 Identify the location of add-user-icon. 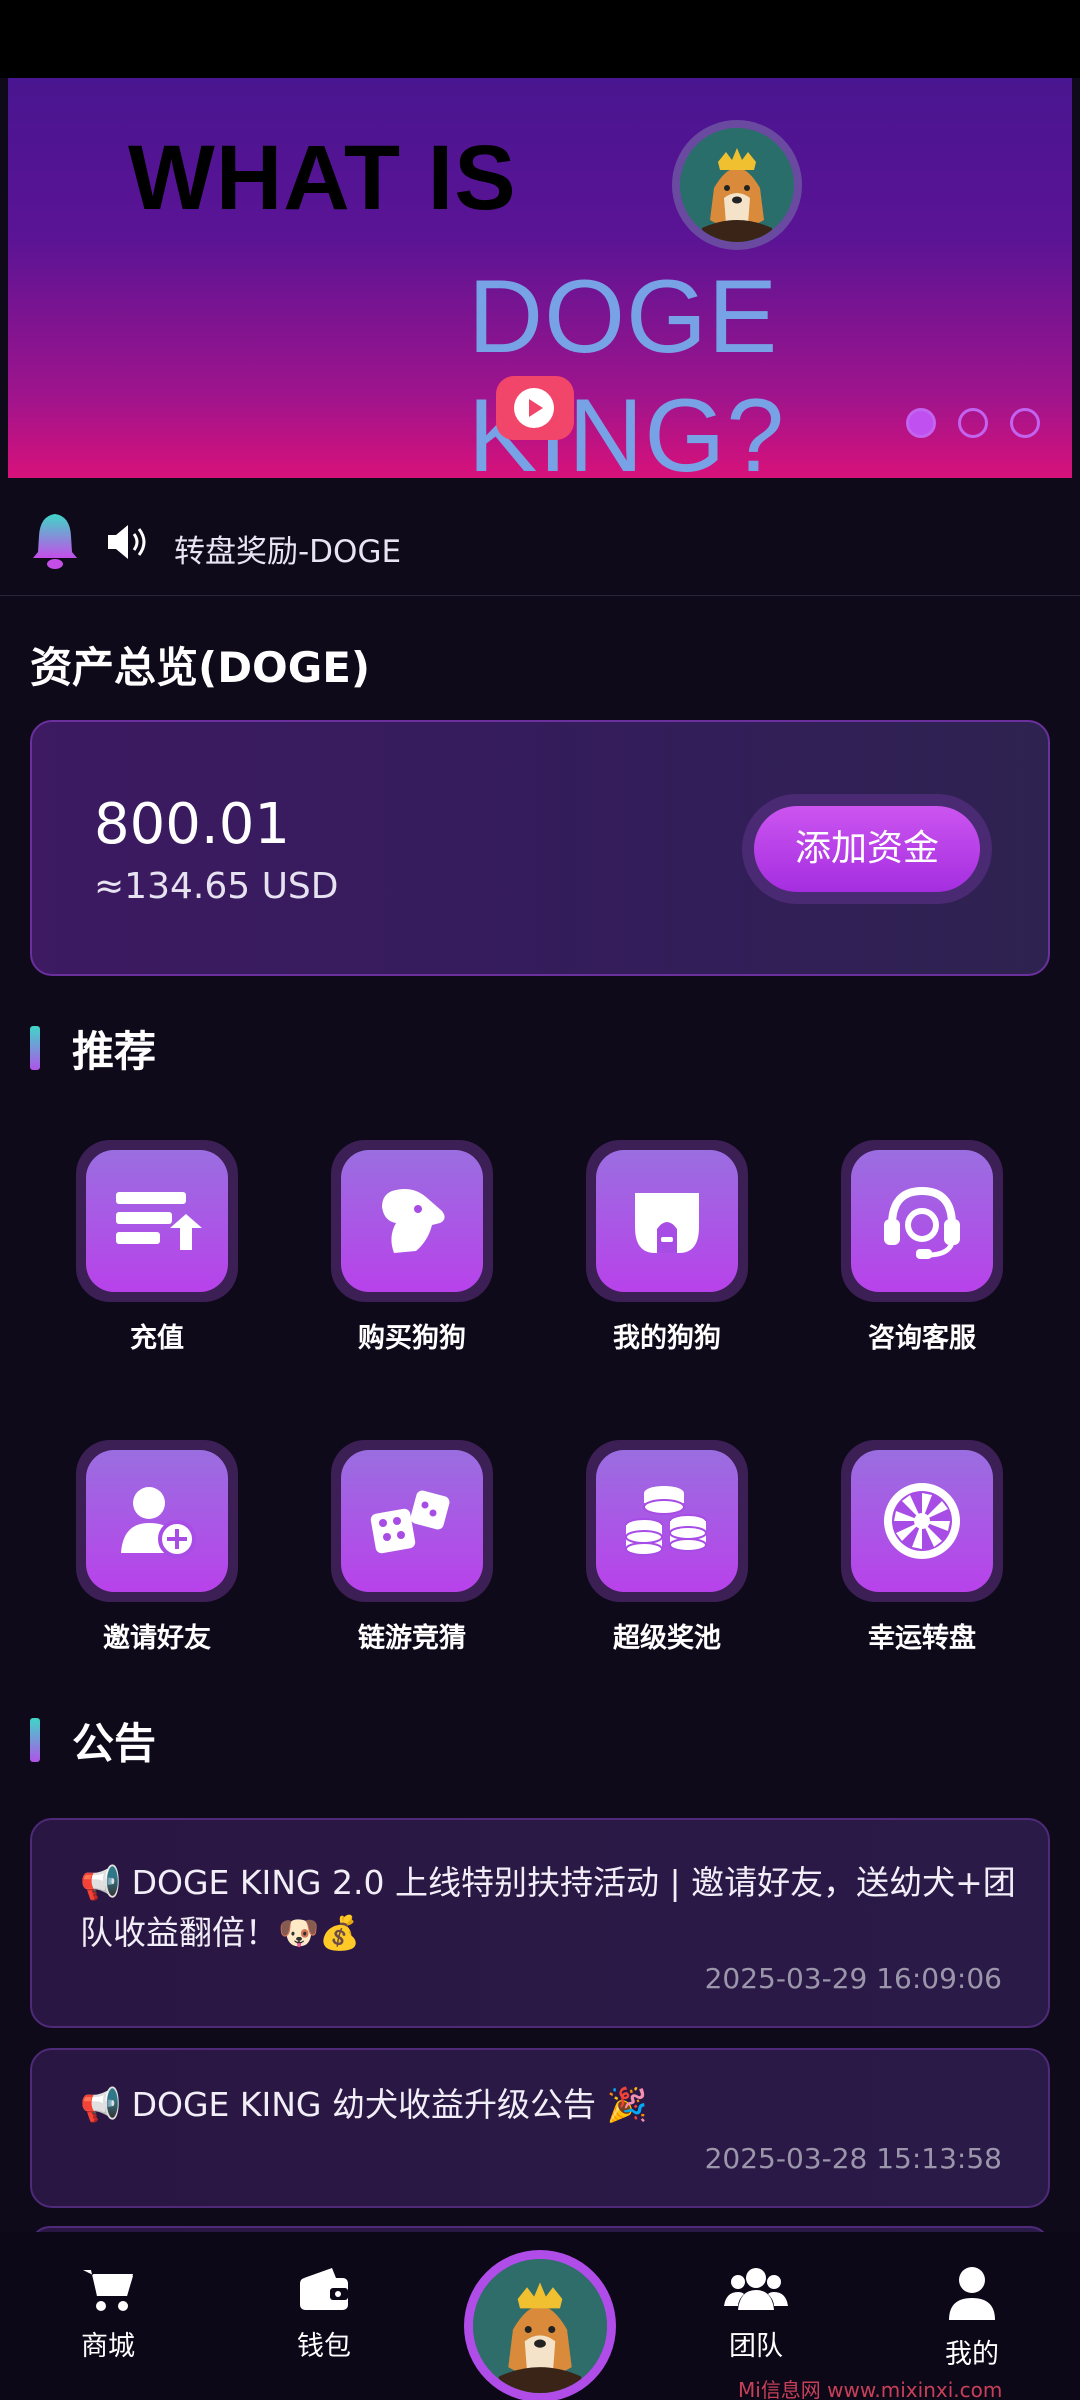
(158, 1522).